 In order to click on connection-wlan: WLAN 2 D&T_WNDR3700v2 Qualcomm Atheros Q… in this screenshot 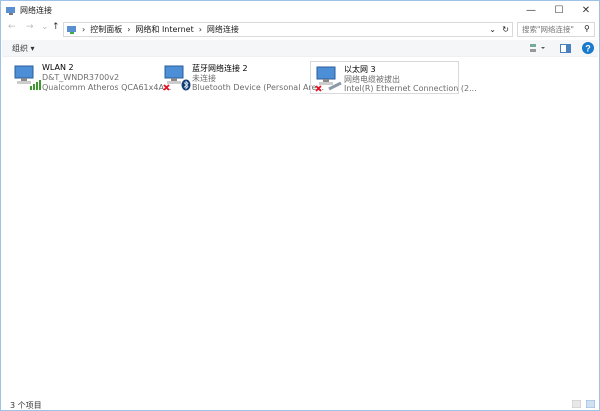, I will do `click(90, 77)`.